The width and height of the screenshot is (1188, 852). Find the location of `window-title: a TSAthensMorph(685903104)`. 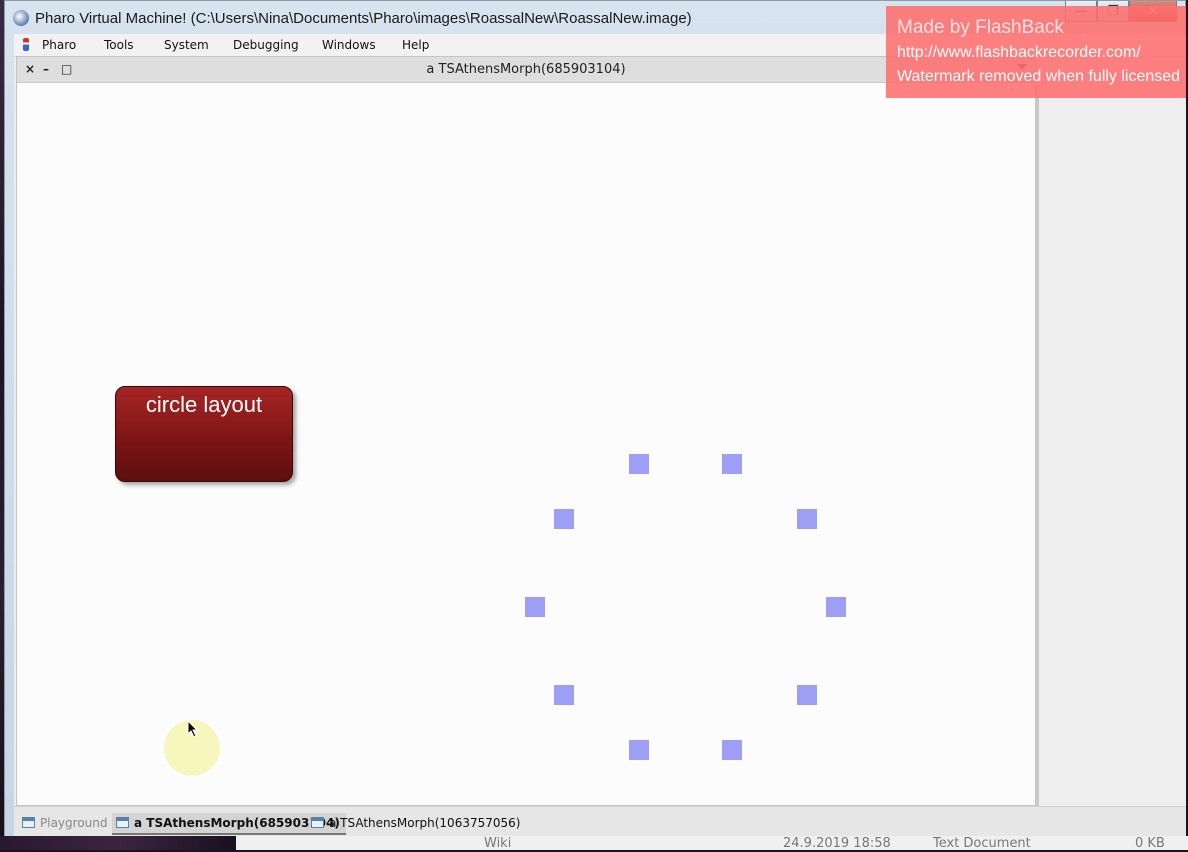

window-title: a TSAthensMorph(685903104) is located at coordinates (526, 69).